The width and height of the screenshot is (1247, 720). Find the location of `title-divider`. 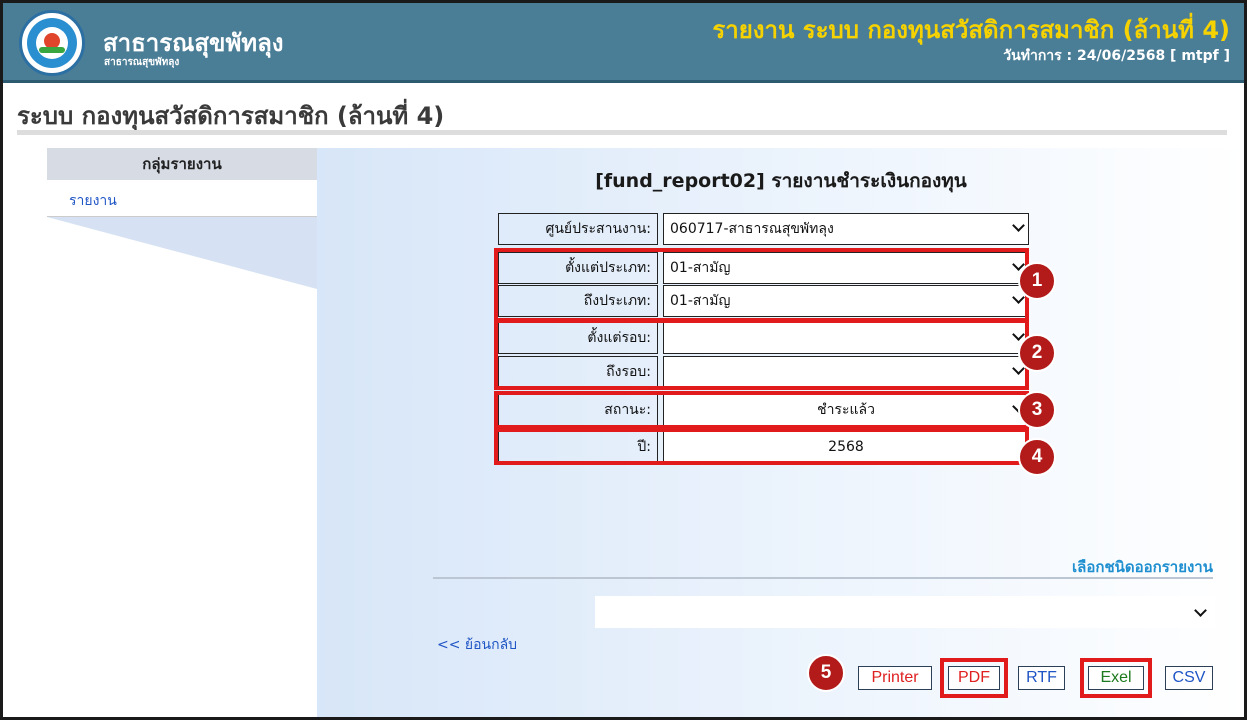

title-divider is located at coordinates (622, 132).